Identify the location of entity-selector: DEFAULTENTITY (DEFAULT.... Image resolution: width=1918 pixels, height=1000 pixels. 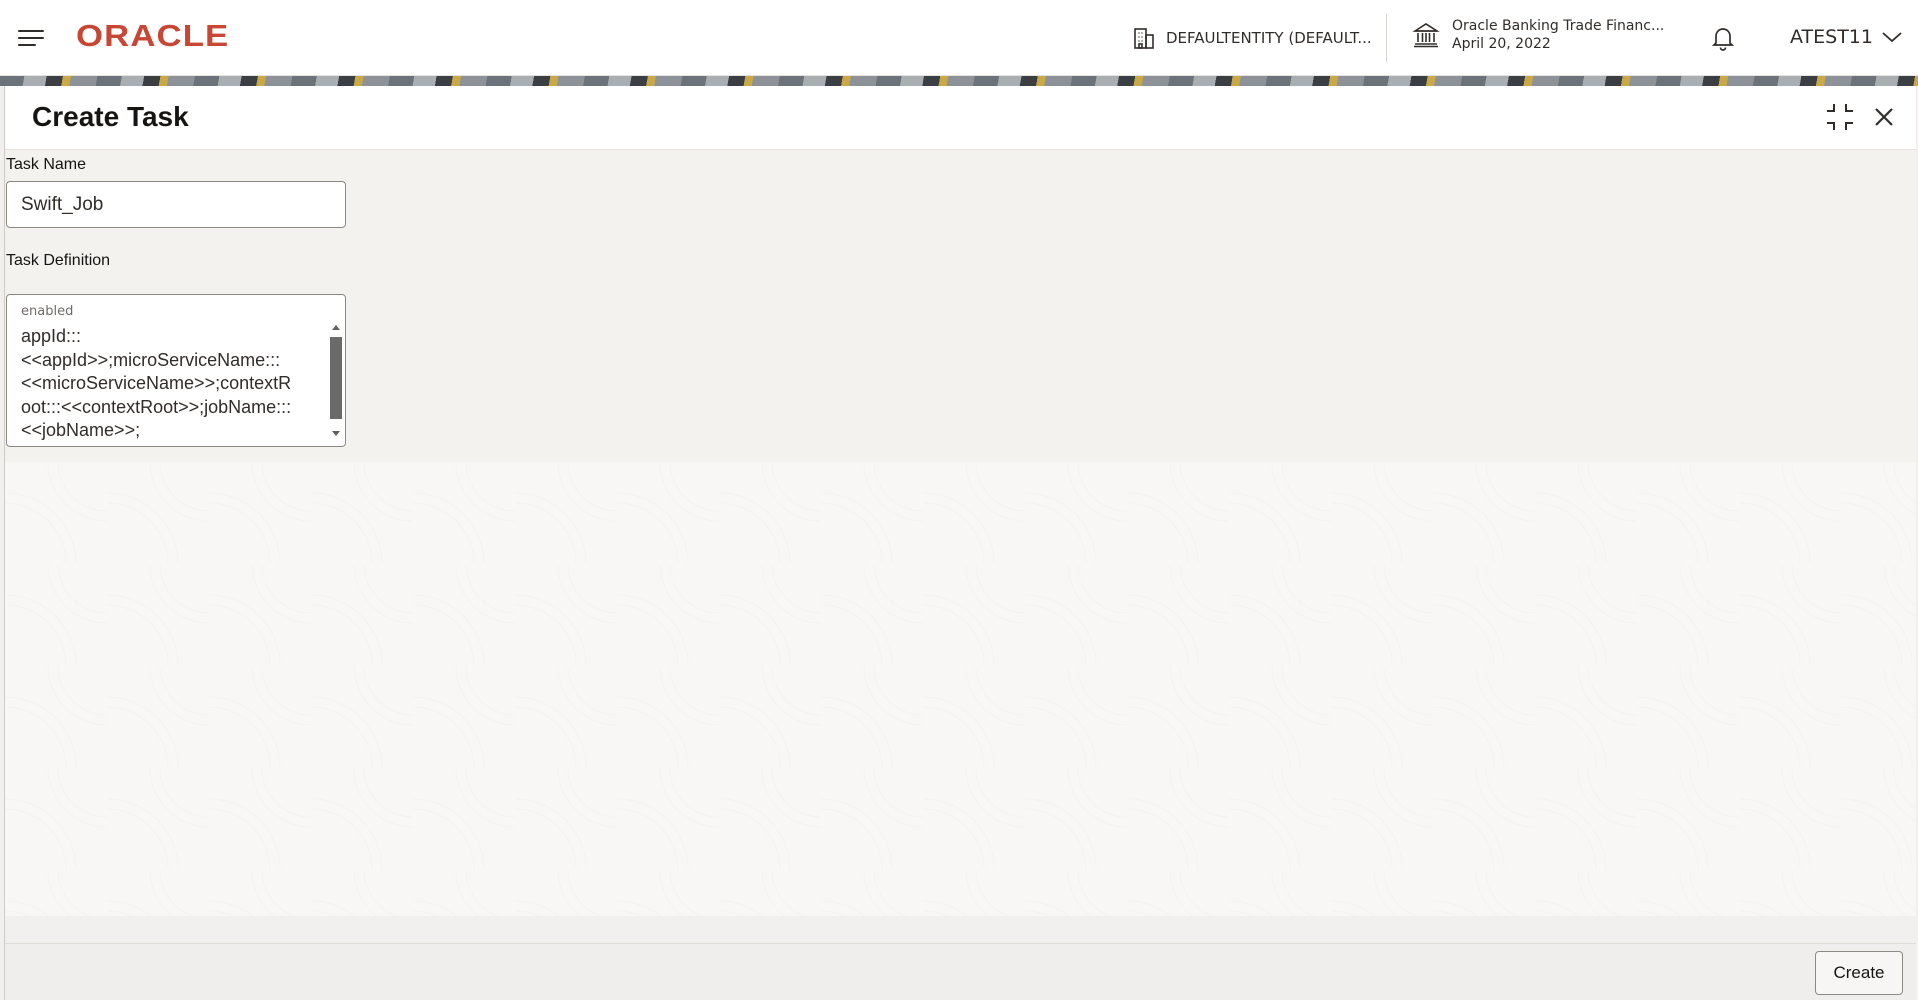
(1252, 38).